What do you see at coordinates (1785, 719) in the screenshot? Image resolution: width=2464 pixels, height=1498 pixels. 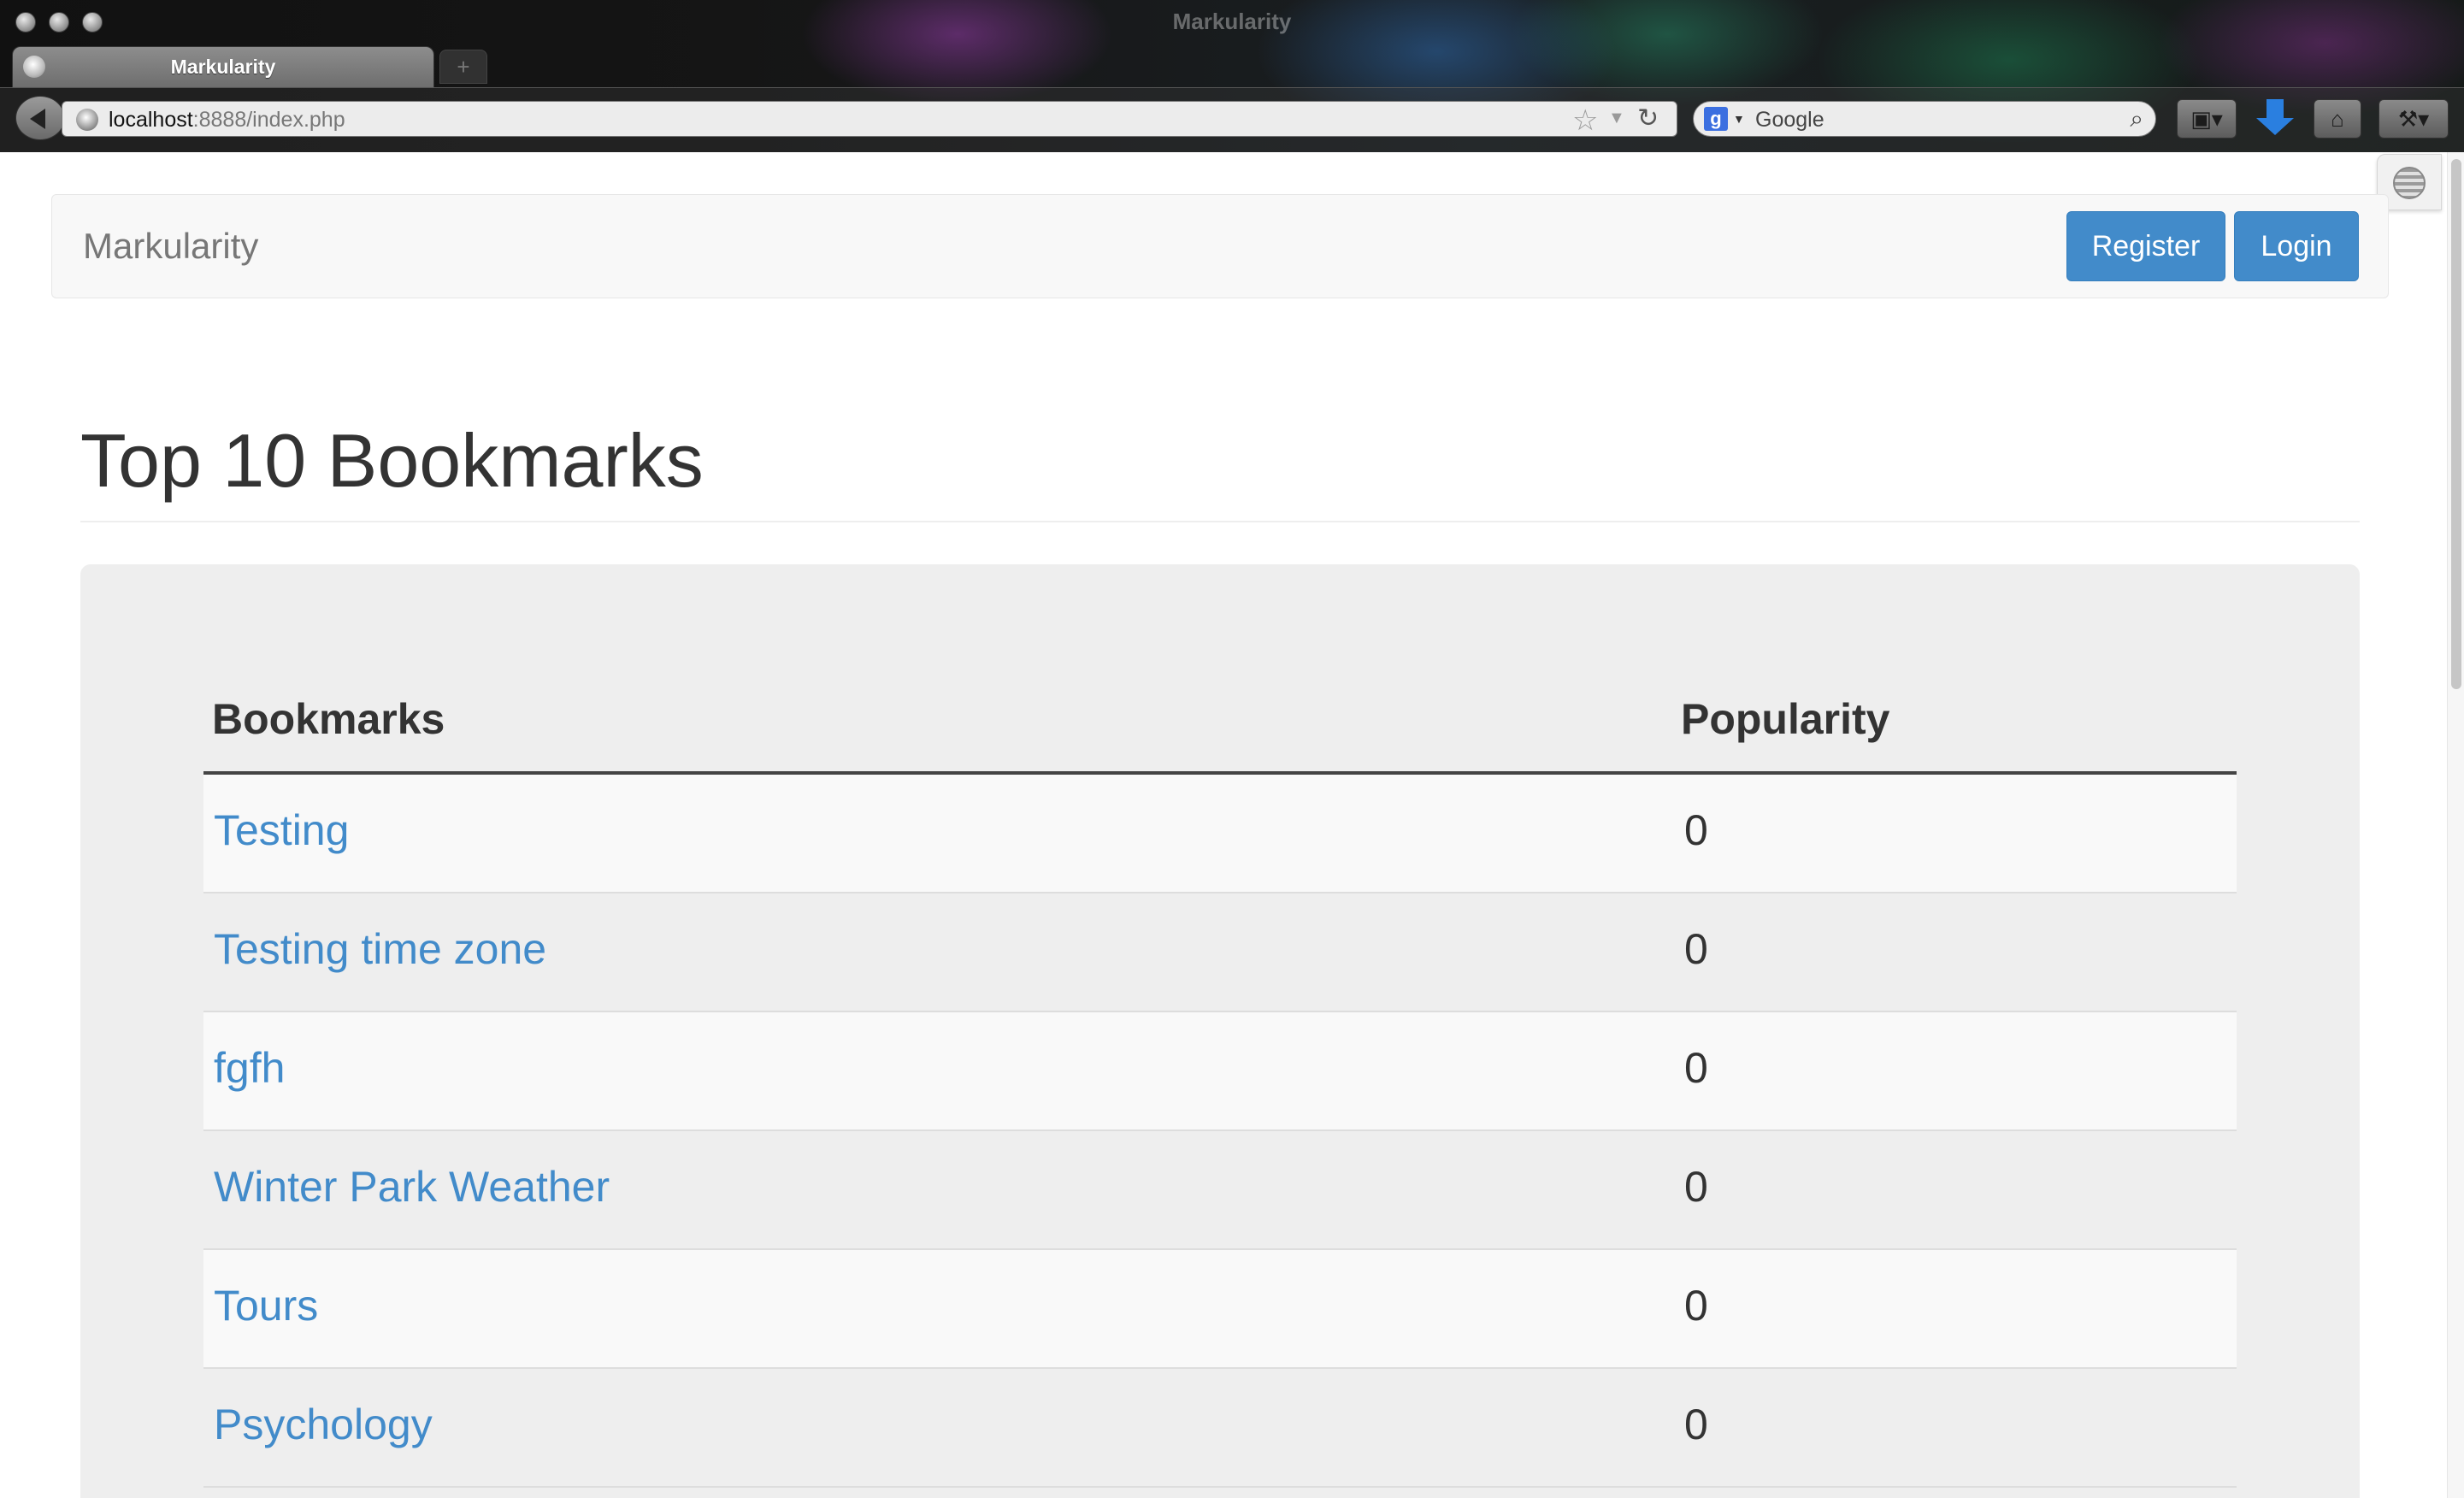 I see `column-header-popularity: Popularity` at bounding box center [1785, 719].